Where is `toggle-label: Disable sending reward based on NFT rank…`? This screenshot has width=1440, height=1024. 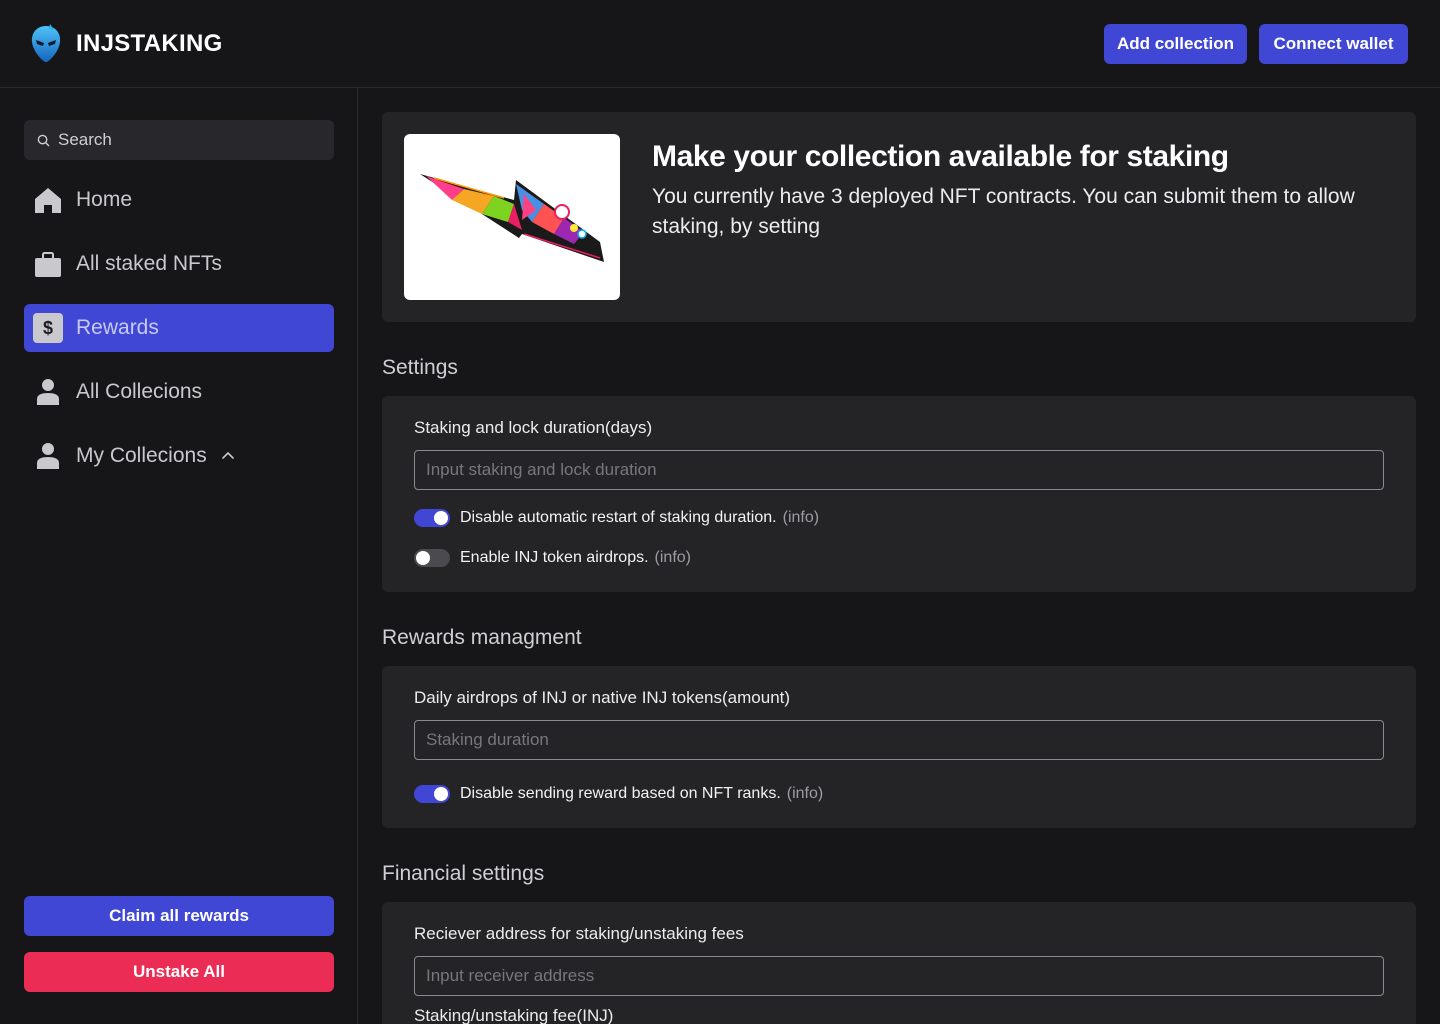 toggle-label: Disable sending reward based on NFT rank… is located at coordinates (620, 793).